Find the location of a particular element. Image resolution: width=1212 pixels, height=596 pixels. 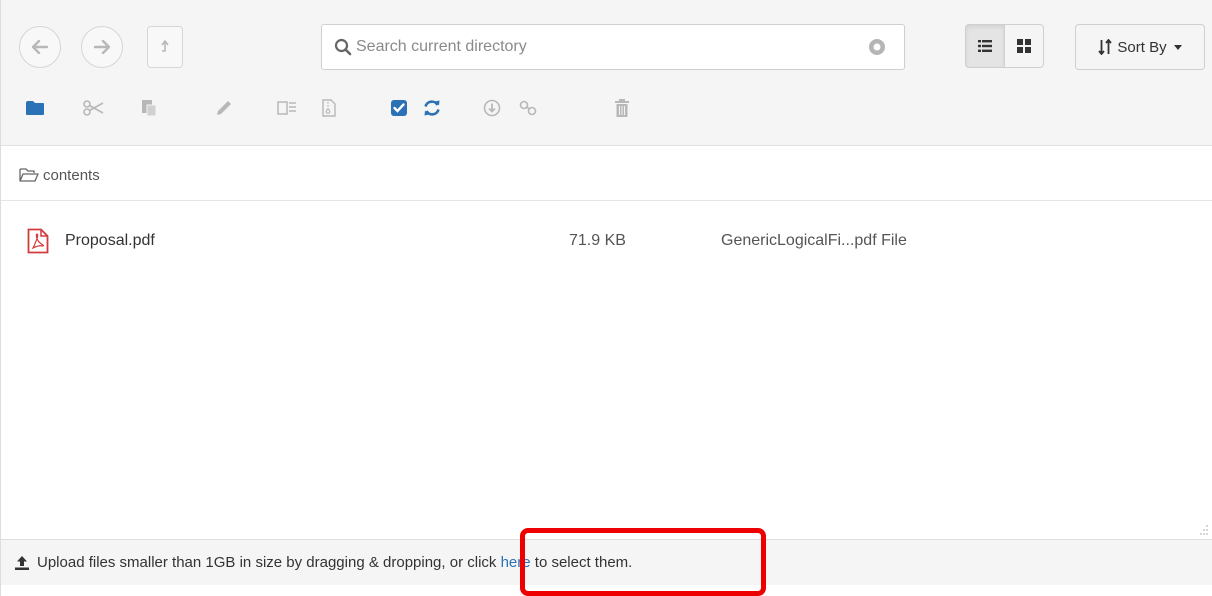

refresh-icon is located at coordinates (432, 108).